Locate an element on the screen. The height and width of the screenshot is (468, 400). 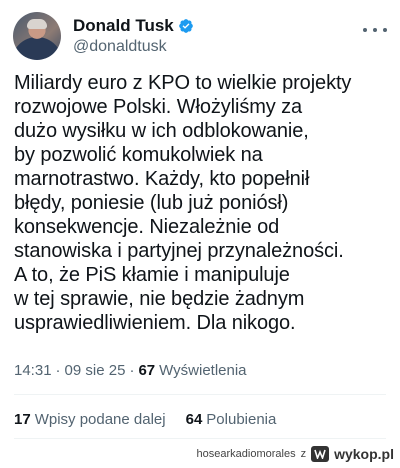
reposts-stat: 17 Wpisy podane dalej is located at coordinates (90, 419).